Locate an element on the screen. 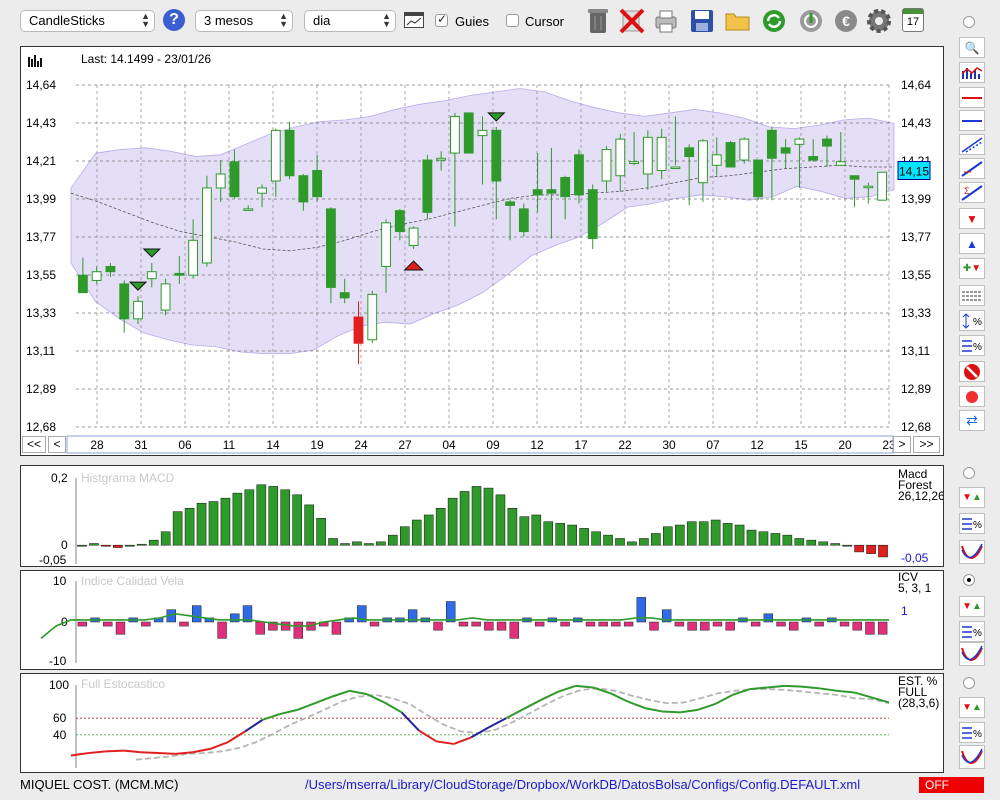  grid-lines-tool is located at coordinates (972, 295).